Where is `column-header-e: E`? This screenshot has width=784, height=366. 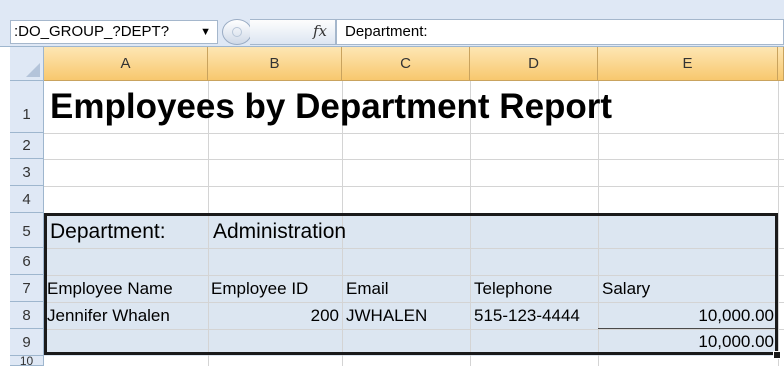
column-header-e: E is located at coordinates (688, 64).